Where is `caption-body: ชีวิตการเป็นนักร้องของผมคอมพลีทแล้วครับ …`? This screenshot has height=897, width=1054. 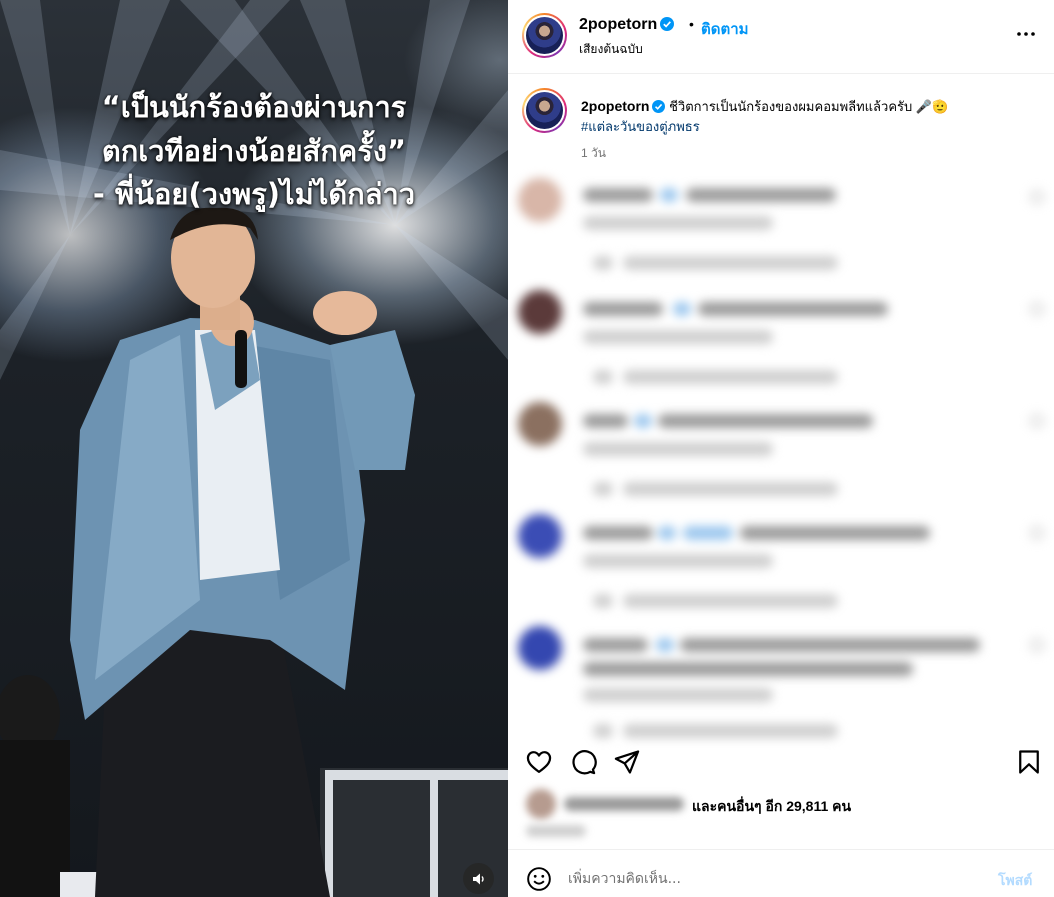 caption-body: ชีวิตการเป็นนักร้องของผมคอมพลีทแล้วครับ … is located at coordinates (809, 106).